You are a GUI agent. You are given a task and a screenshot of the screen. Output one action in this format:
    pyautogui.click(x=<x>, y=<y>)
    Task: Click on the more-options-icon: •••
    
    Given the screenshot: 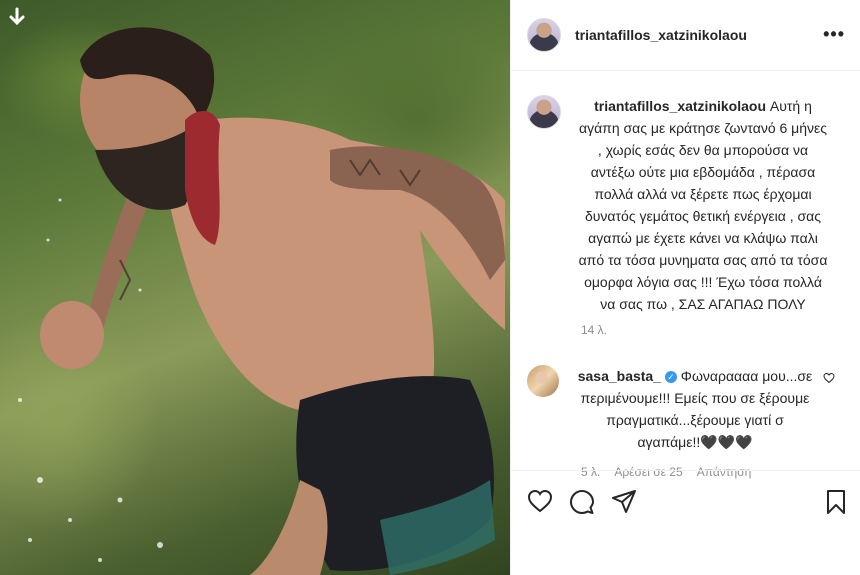 What is the action you would take?
    pyautogui.click(x=834, y=34)
    